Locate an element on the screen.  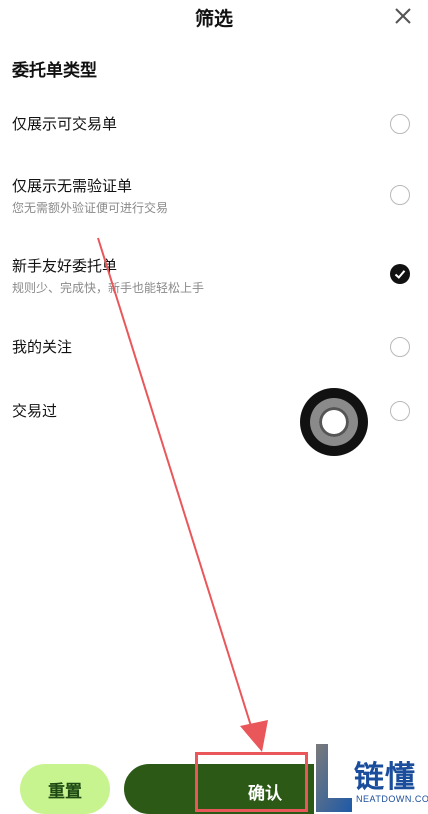
close-icon is located at coordinates (403, 16).